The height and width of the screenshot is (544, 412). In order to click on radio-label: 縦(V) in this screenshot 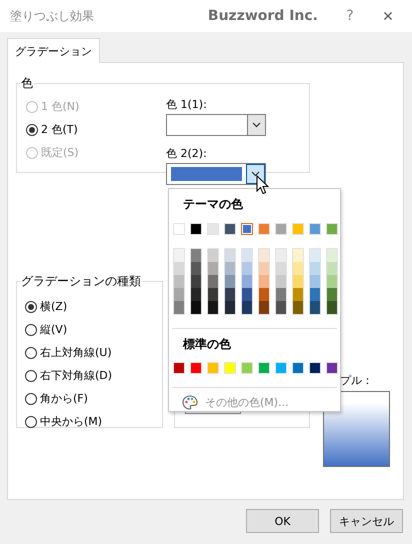, I will do `click(54, 329)`.